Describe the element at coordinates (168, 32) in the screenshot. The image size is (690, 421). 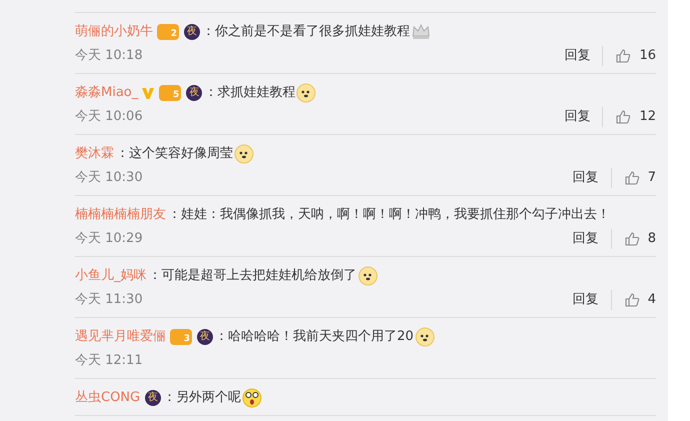
I see `vip-badge: 2` at that location.